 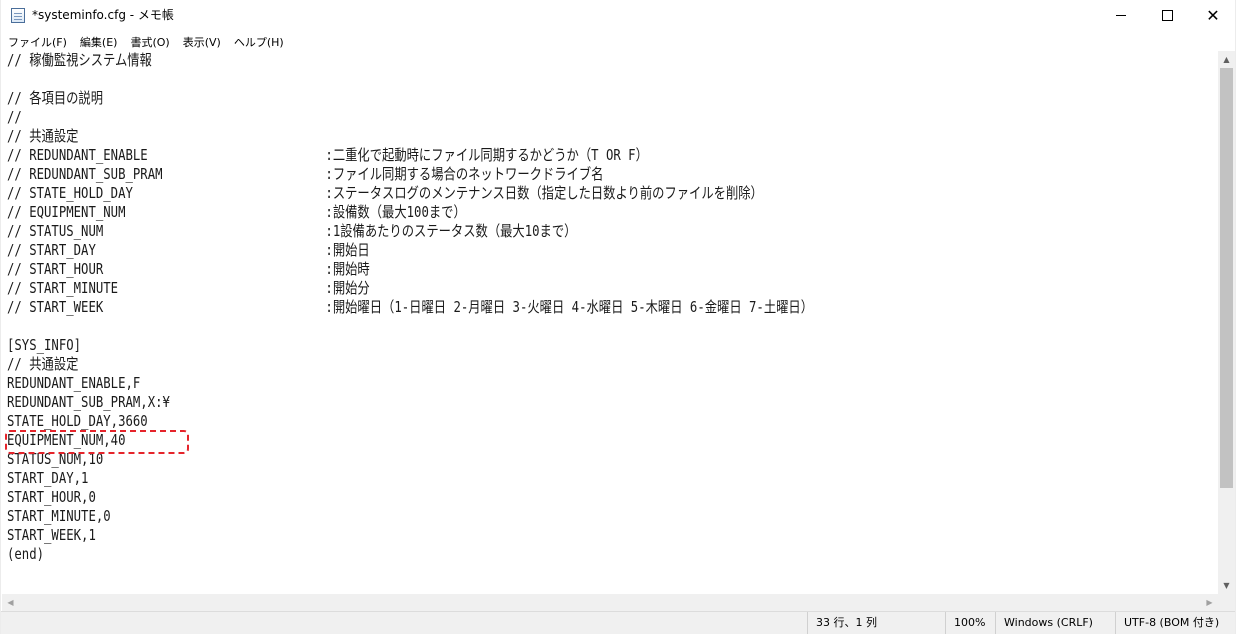 What do you see at coordinates (48, 478) in the screenshot?
I see `text-line: START_DAY,1` at bounding box center [48, 478].